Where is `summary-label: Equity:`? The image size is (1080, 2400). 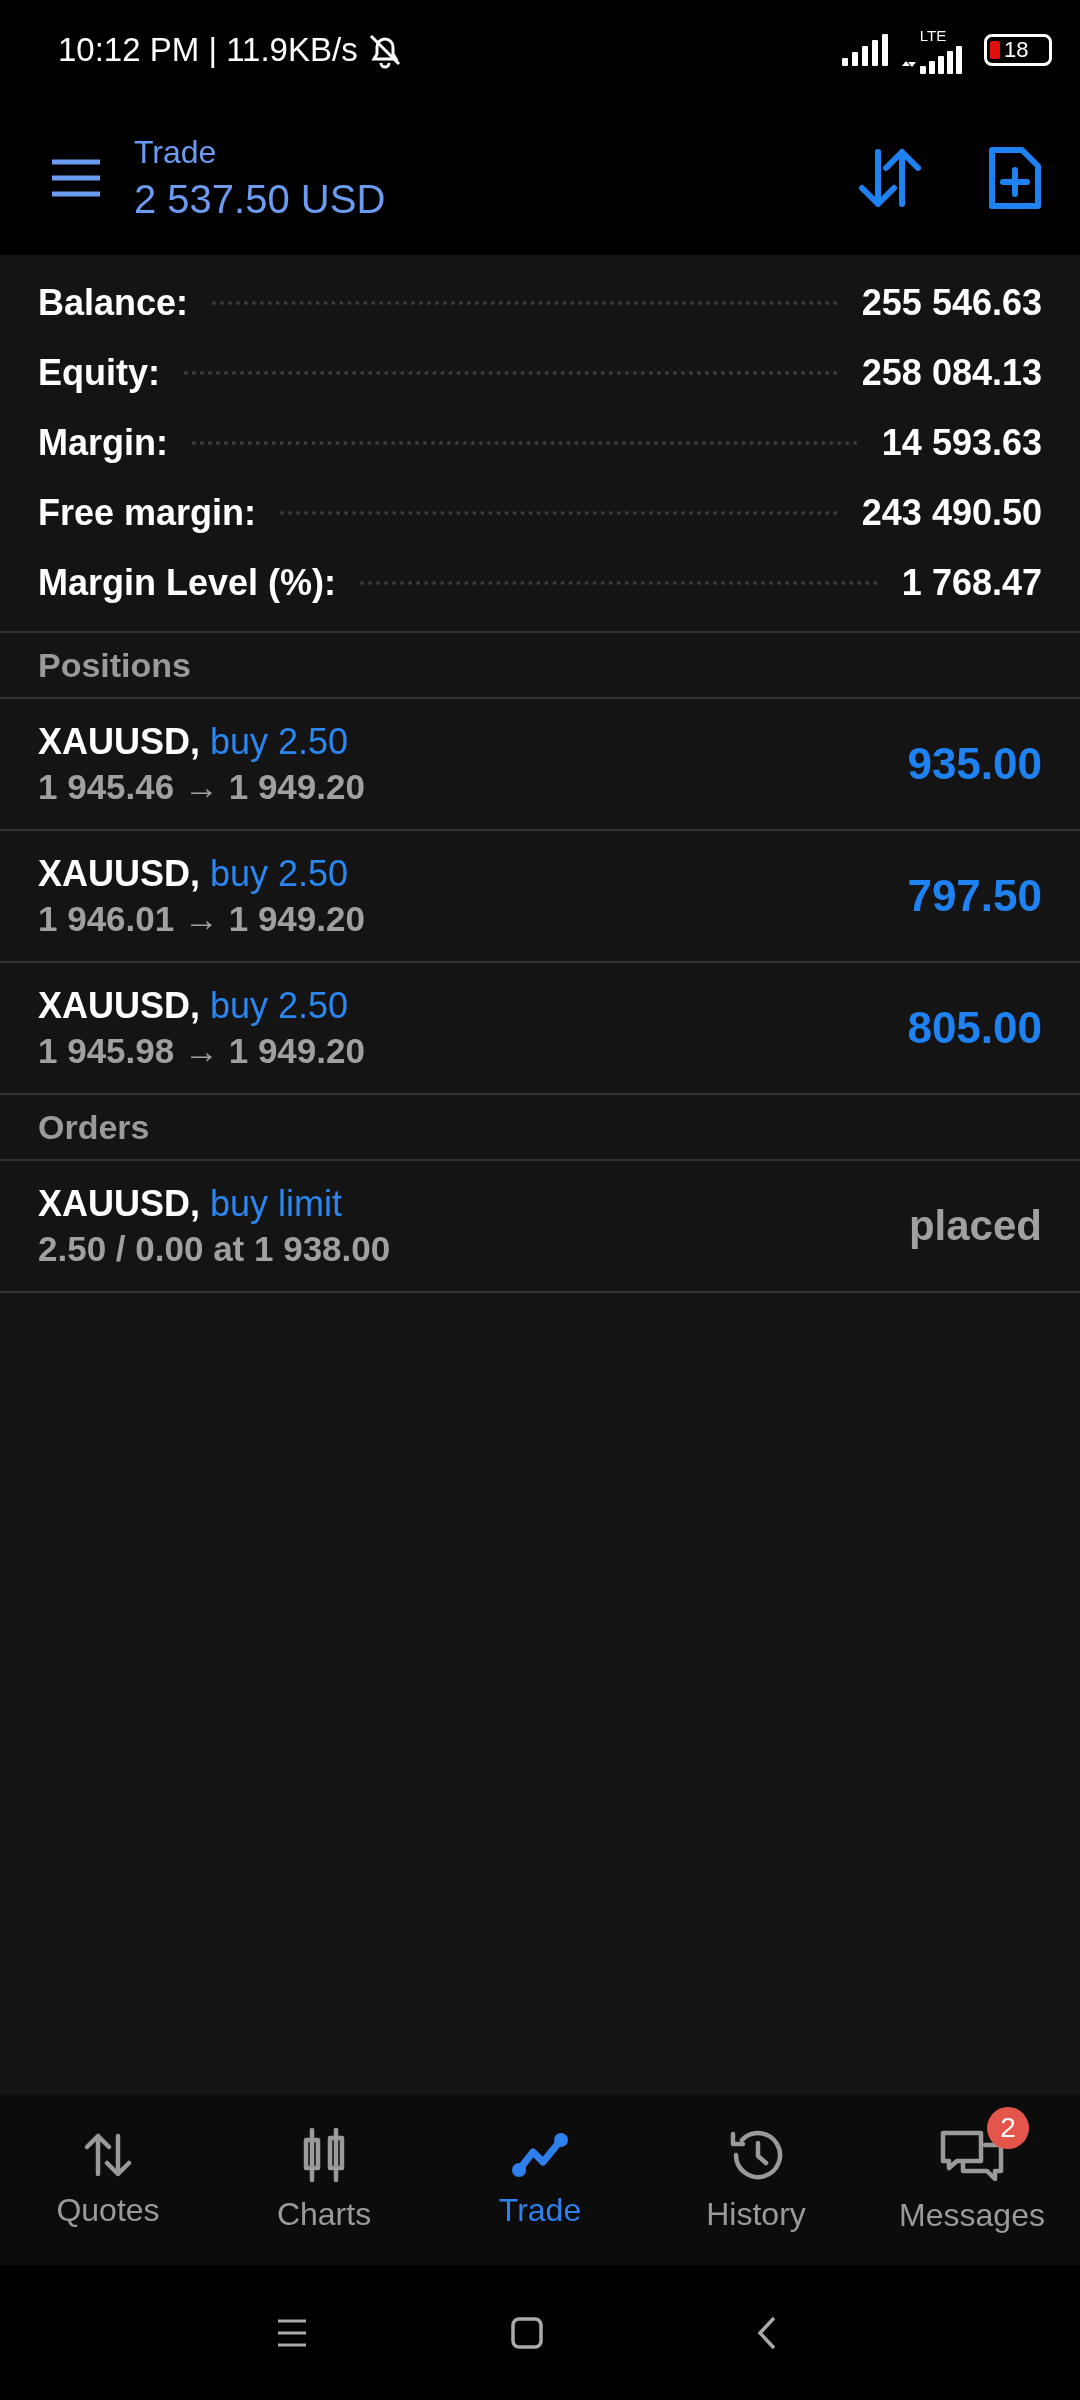
summary-label: Equity: is located at coordinates (99, 373).